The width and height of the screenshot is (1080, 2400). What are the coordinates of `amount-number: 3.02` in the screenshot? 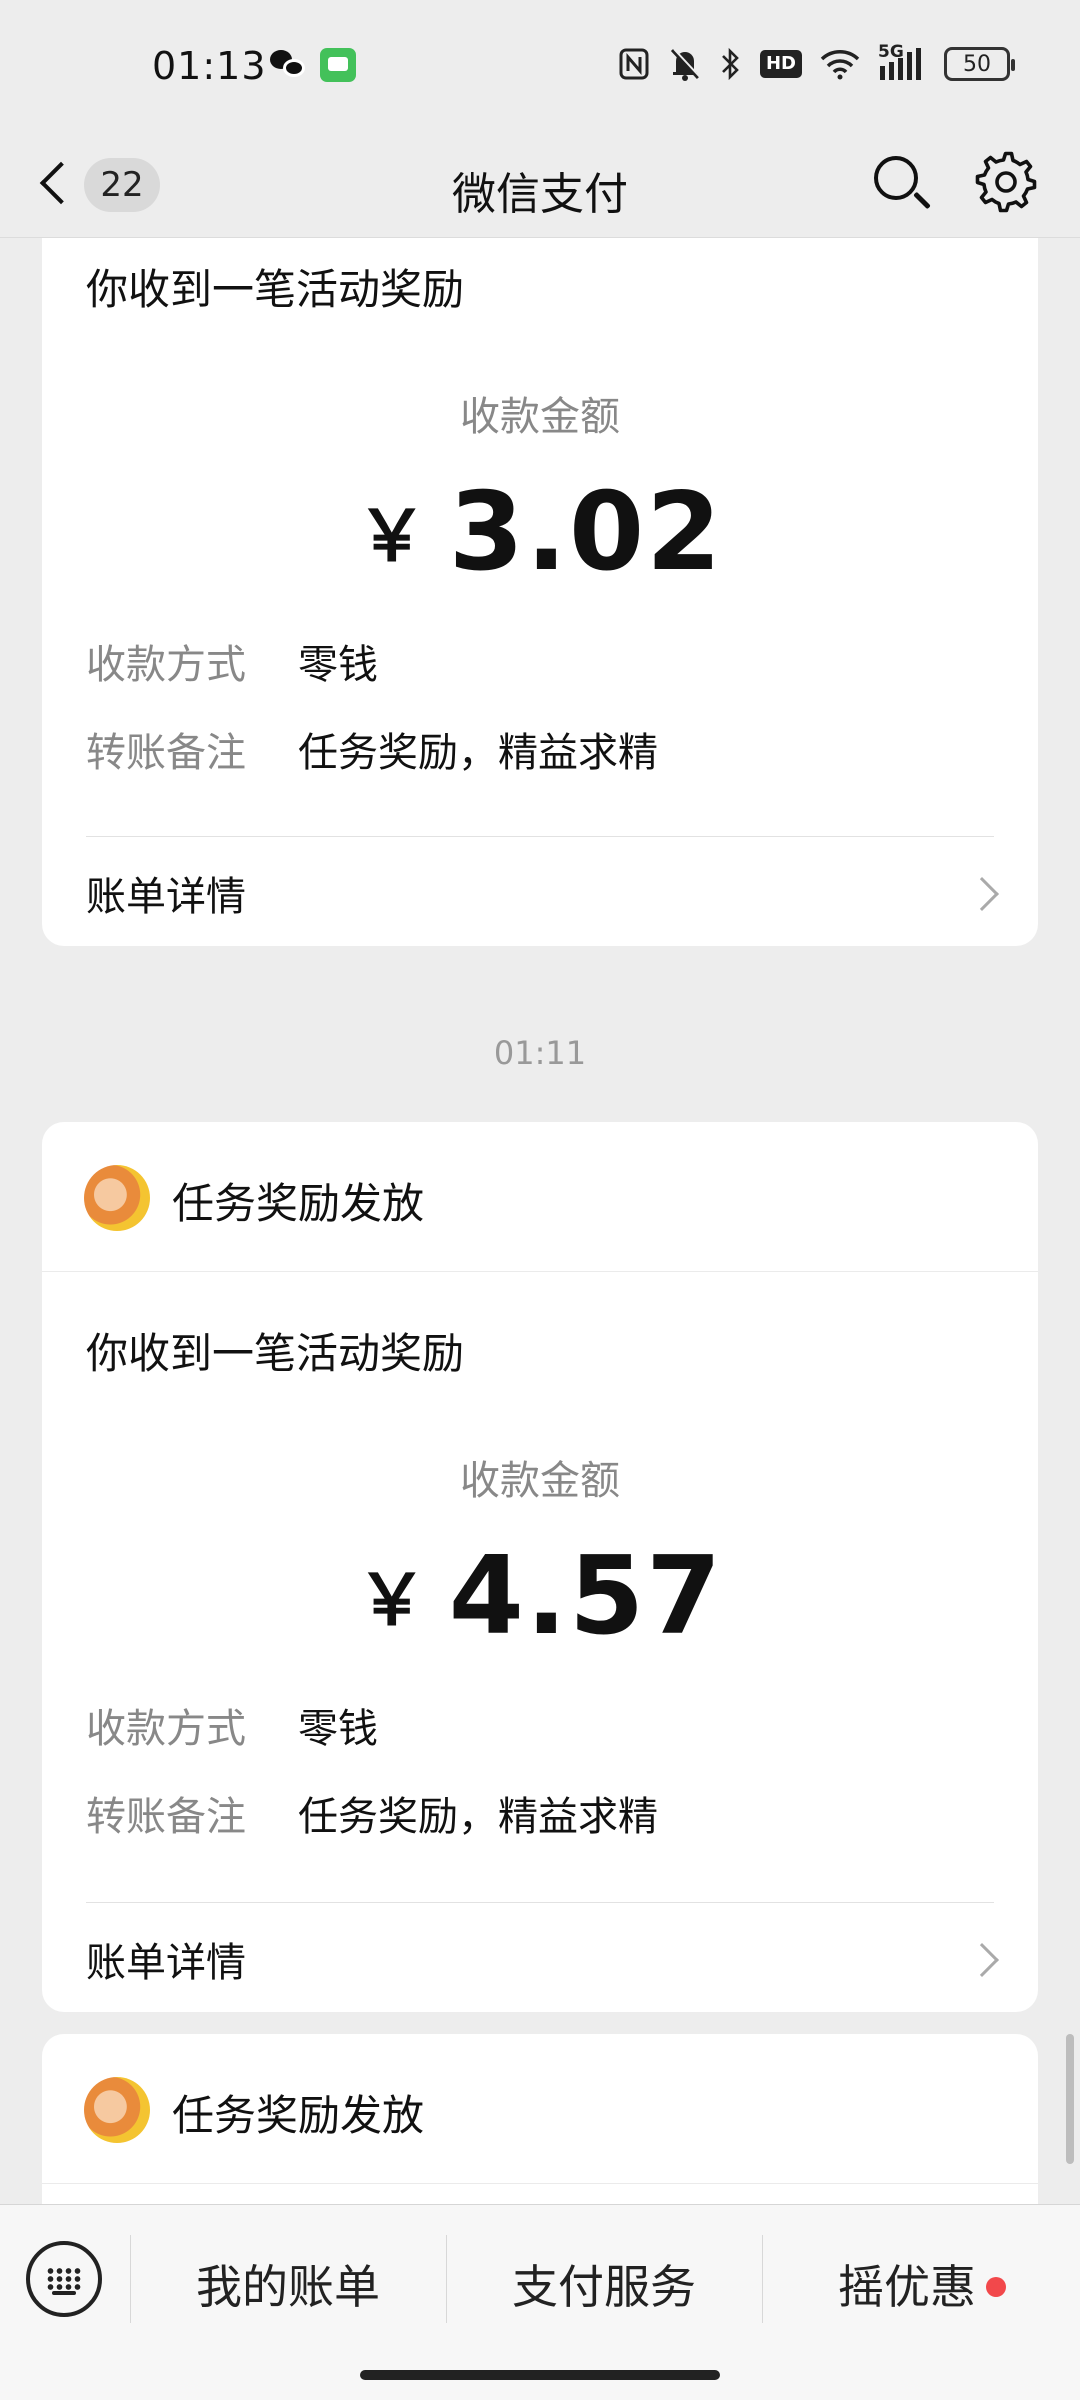 It's located at (586, 532).